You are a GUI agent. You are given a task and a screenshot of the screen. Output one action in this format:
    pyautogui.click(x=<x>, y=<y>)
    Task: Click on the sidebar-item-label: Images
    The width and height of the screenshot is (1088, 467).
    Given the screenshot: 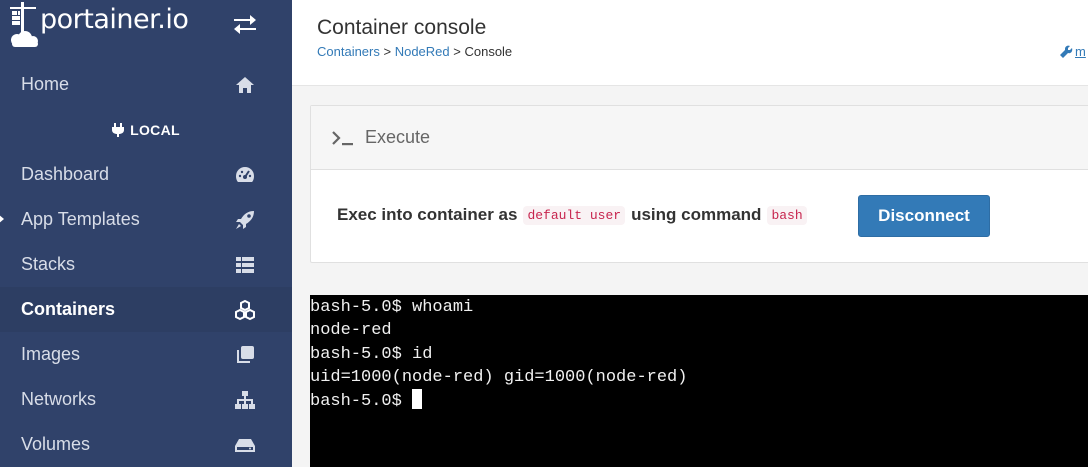 What is the action you would take?
    pyautogui.click(x=51, y=354)
    